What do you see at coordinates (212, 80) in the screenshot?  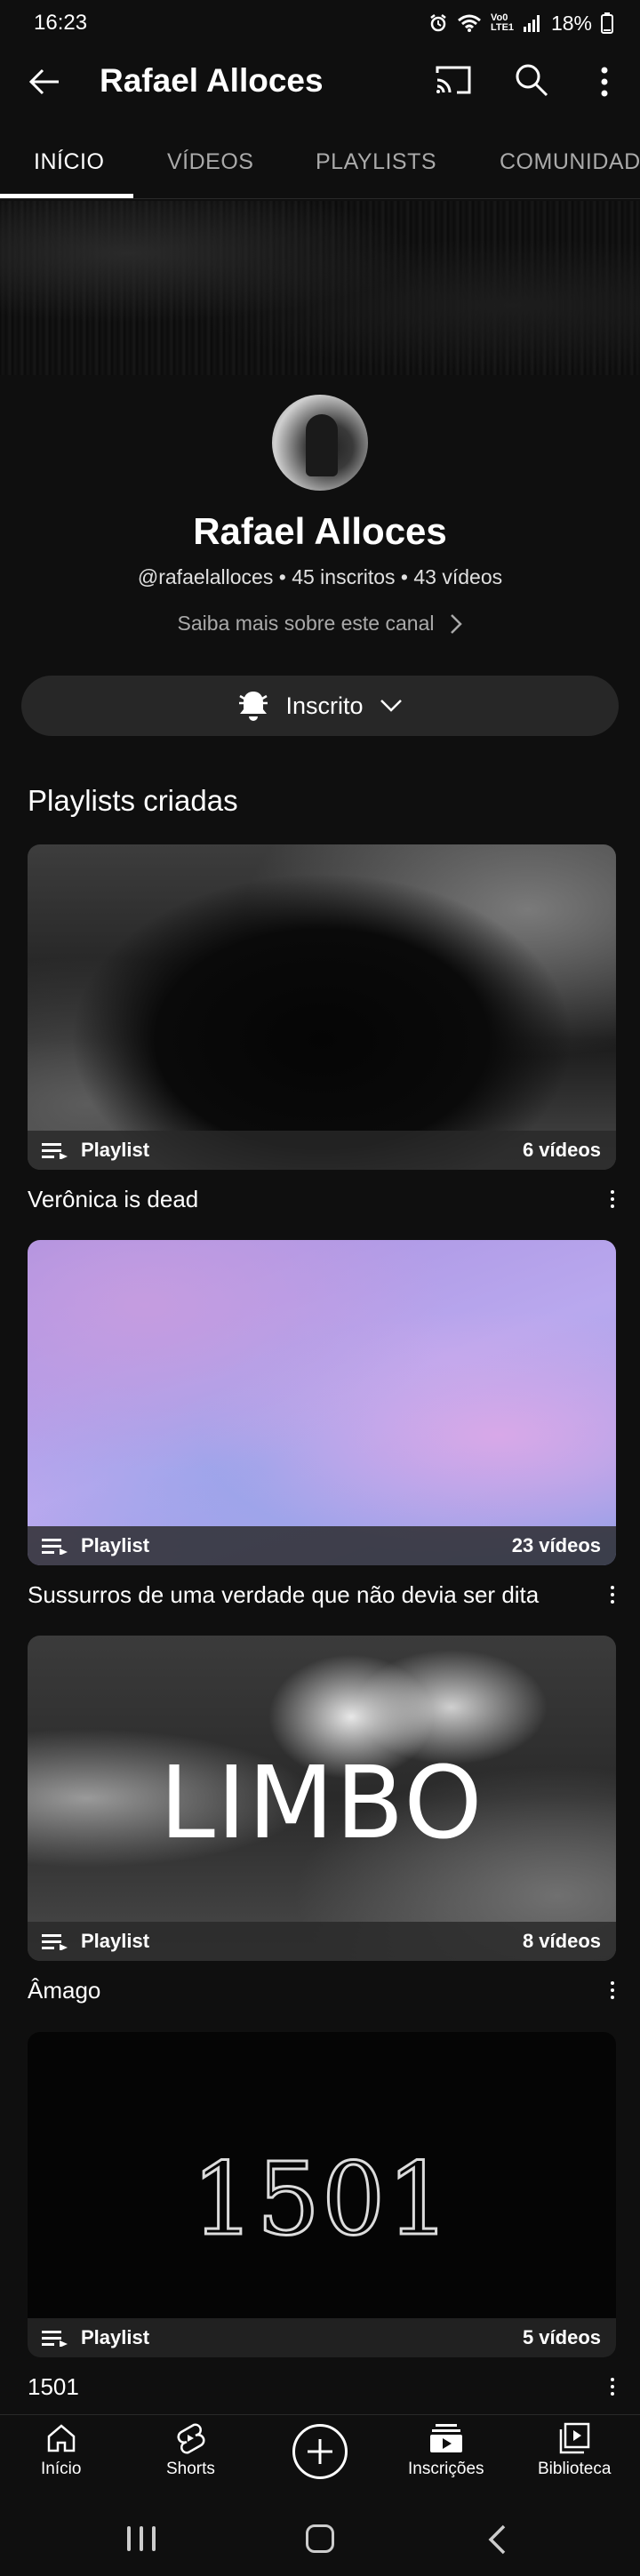 I see `page-title: Rafael Alloces` at bounding box center [212, 80].